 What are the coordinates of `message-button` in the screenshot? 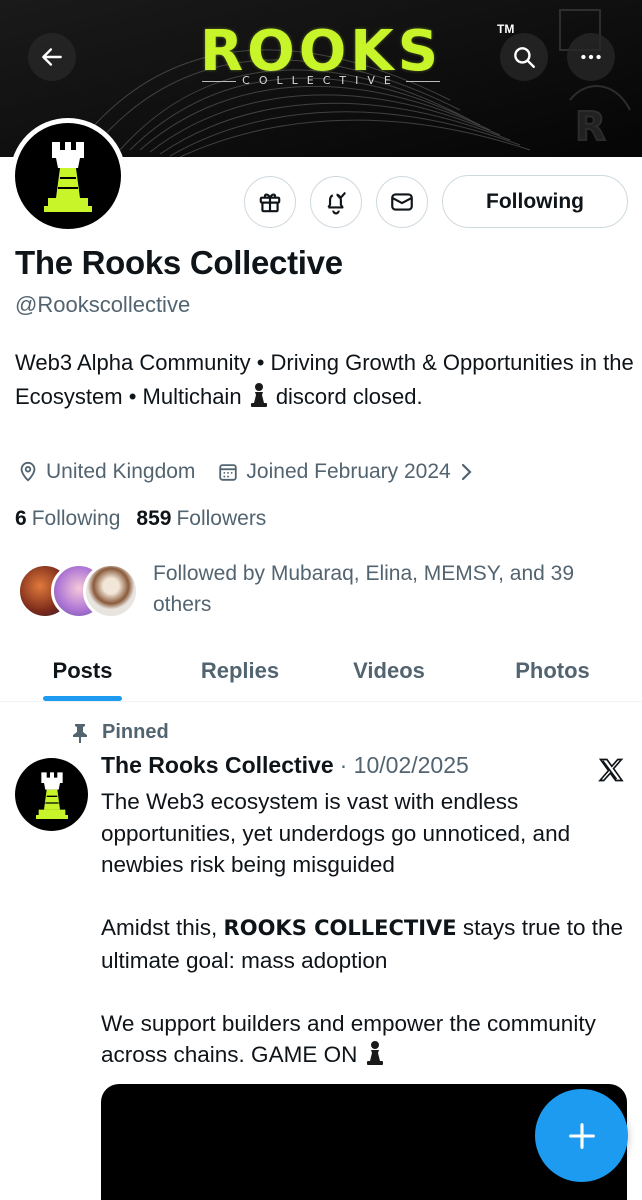 It's located at (402, 202).